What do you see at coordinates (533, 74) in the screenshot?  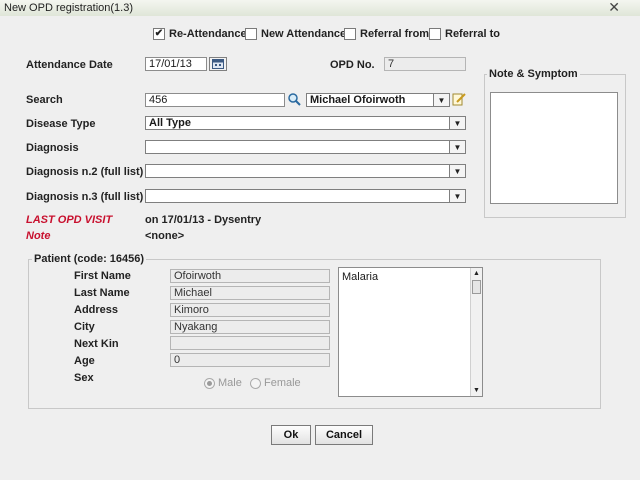 I see `note-symptom-title: Note & Symptom` at bounding box center [533, 74].